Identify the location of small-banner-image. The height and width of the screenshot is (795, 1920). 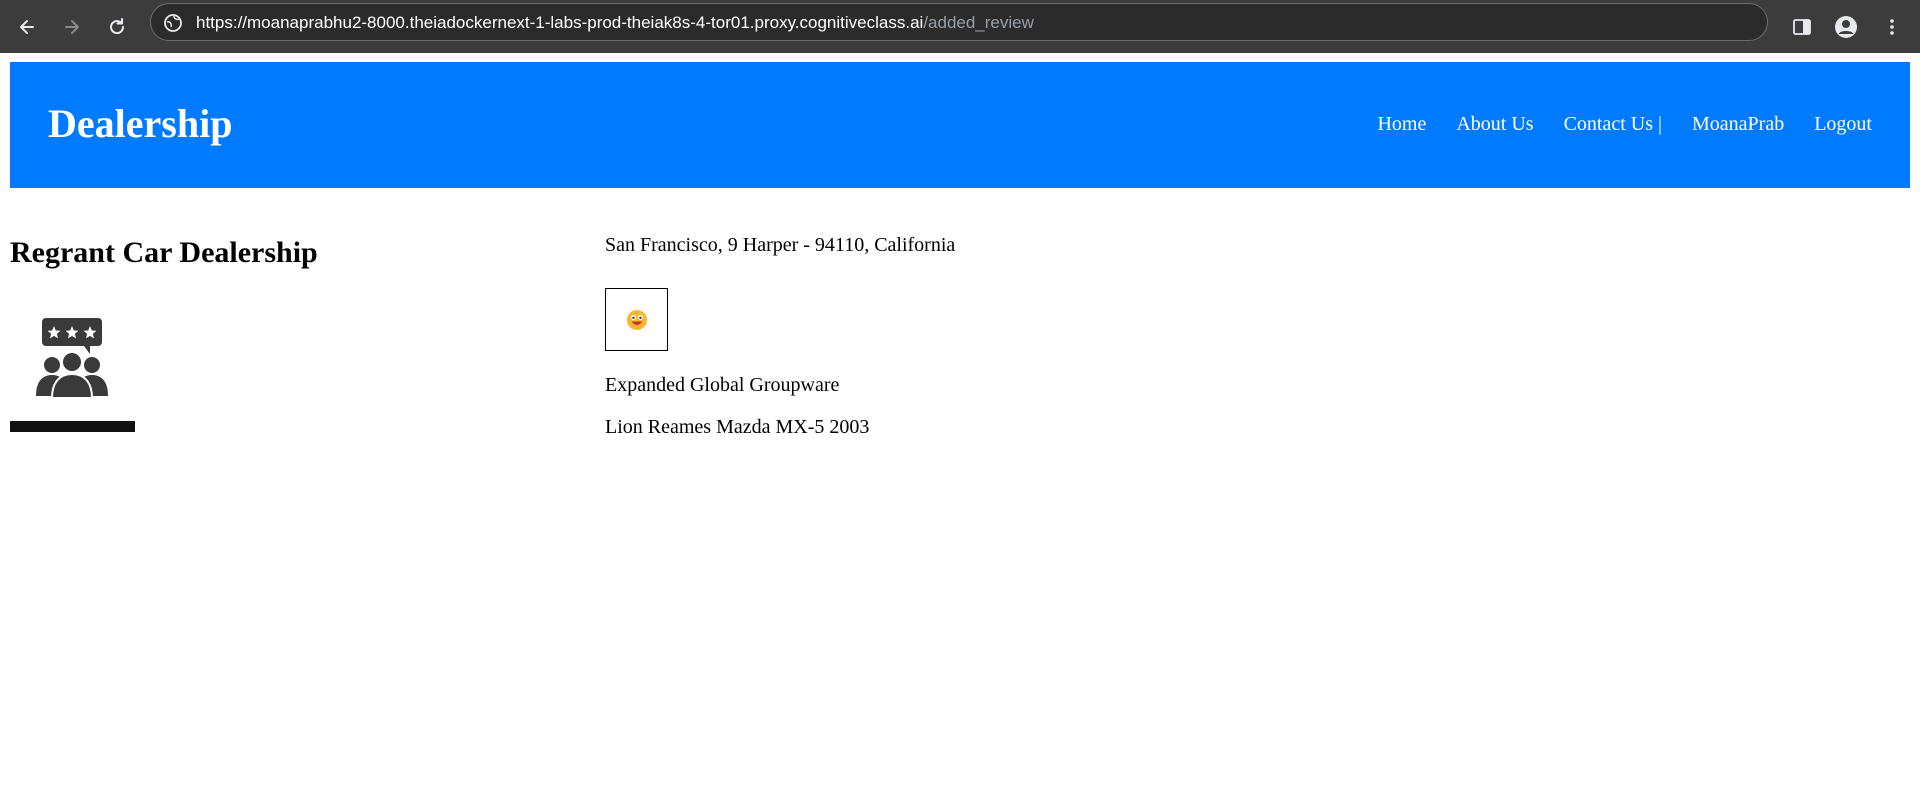
(72, 426).